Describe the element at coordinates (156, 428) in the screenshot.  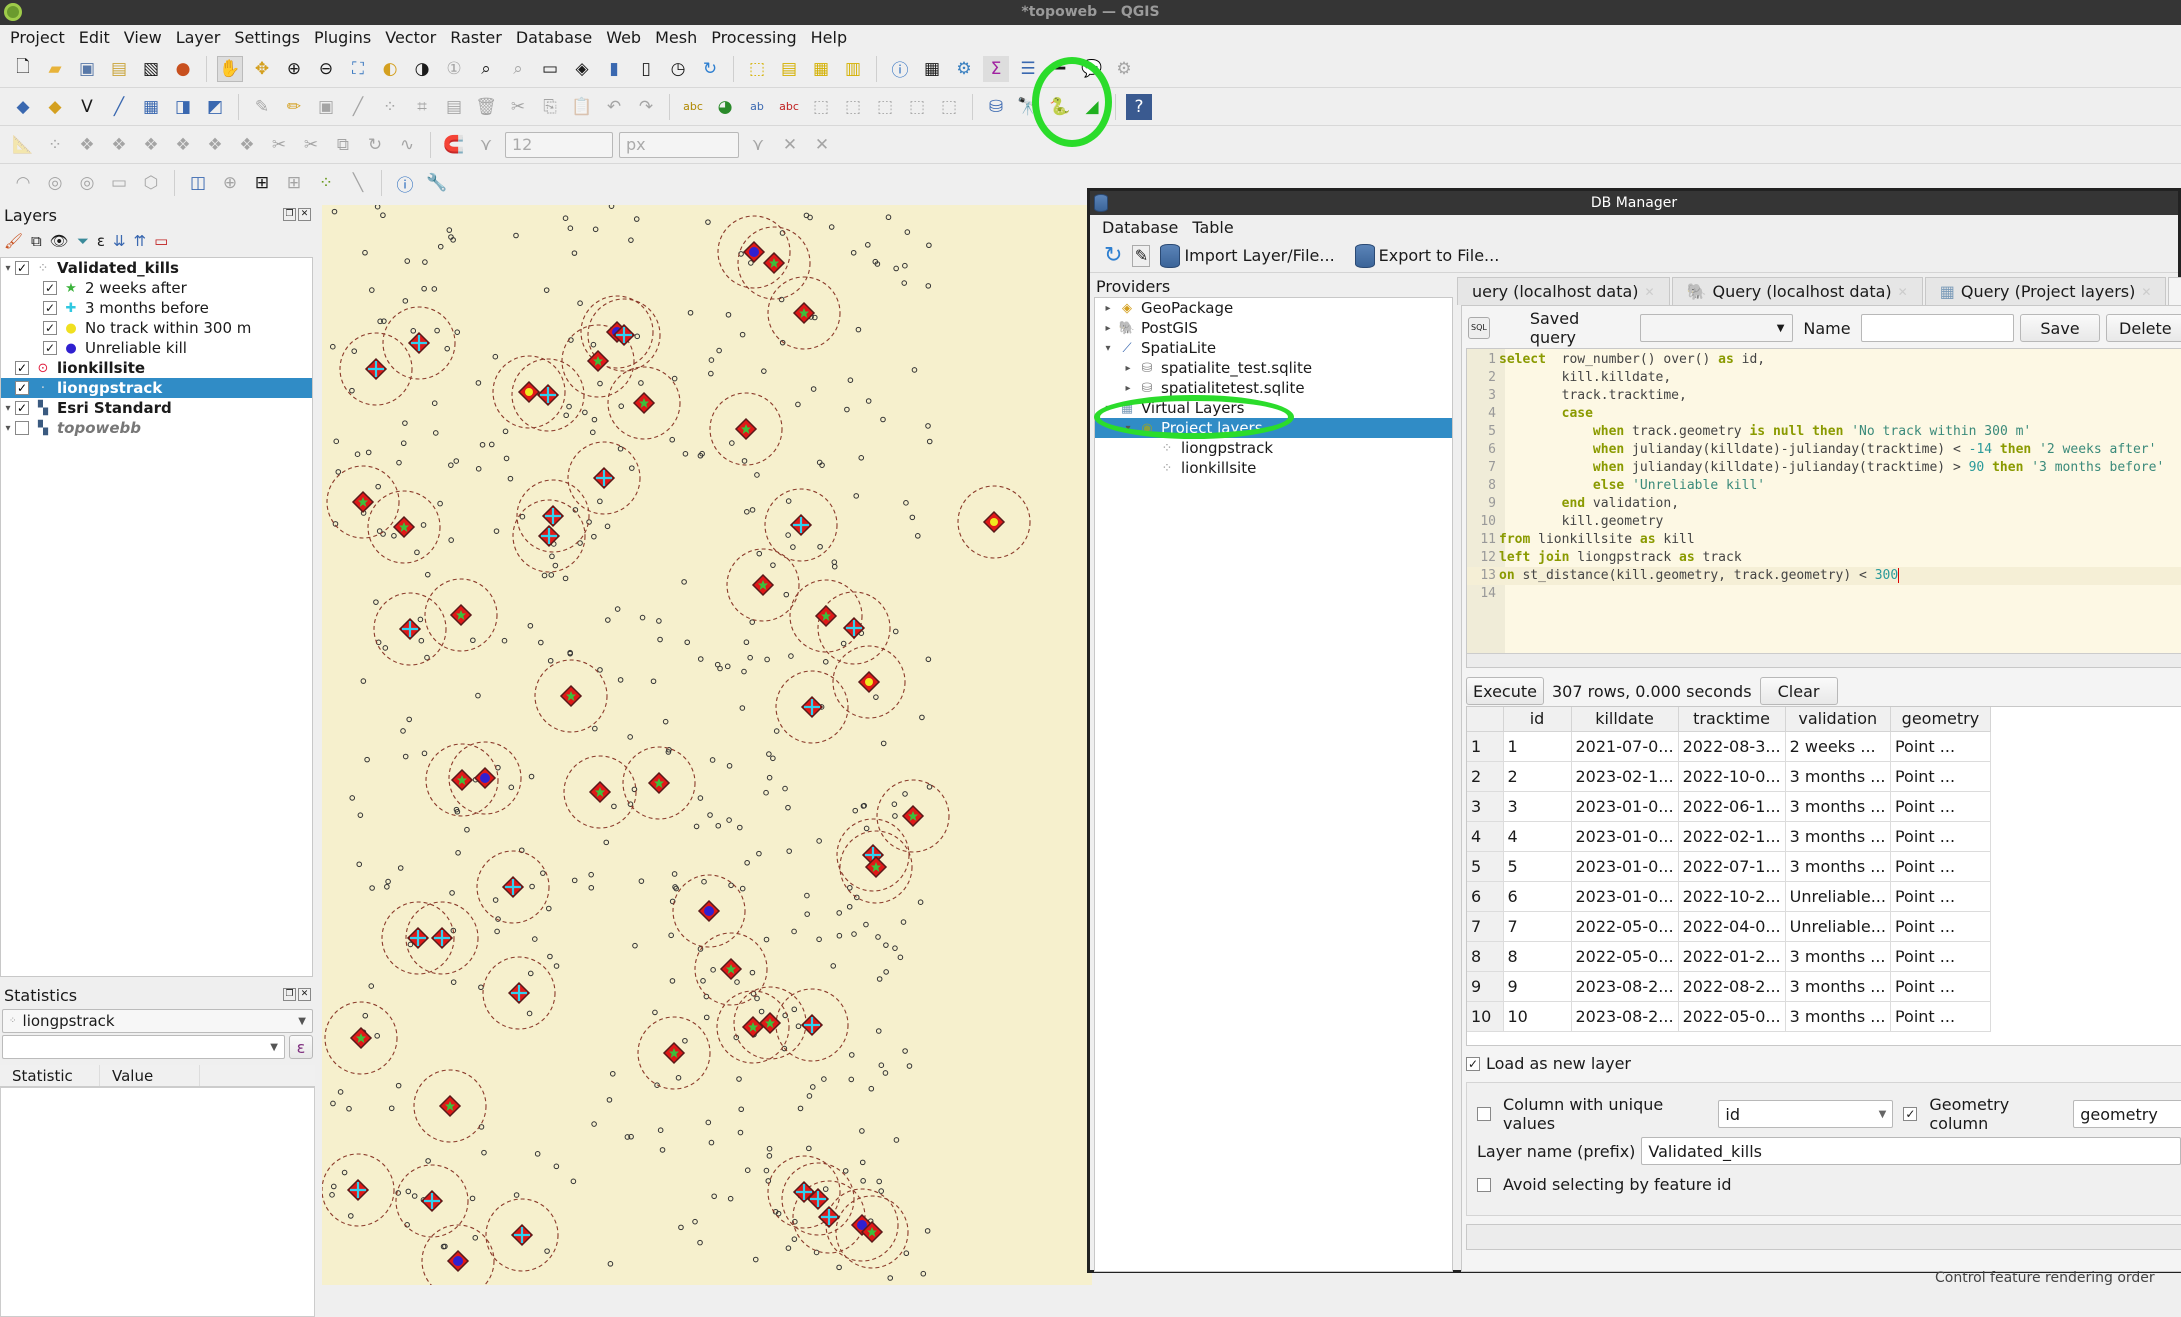
I see `layer-item: ▾ ▚ topowebb` at that location.